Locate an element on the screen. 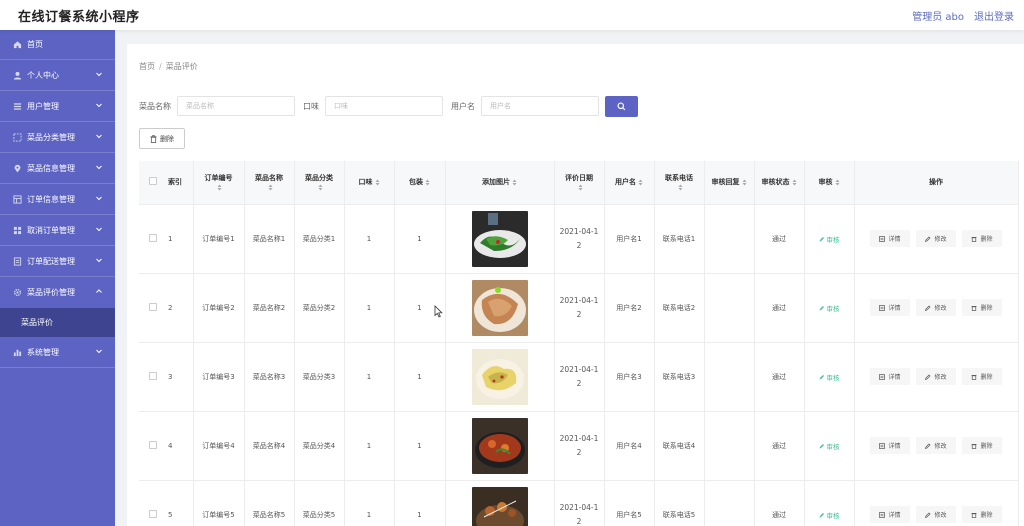 This screenshot has width=1024, height=526. trash-icon is located at coordinates (974, 515).